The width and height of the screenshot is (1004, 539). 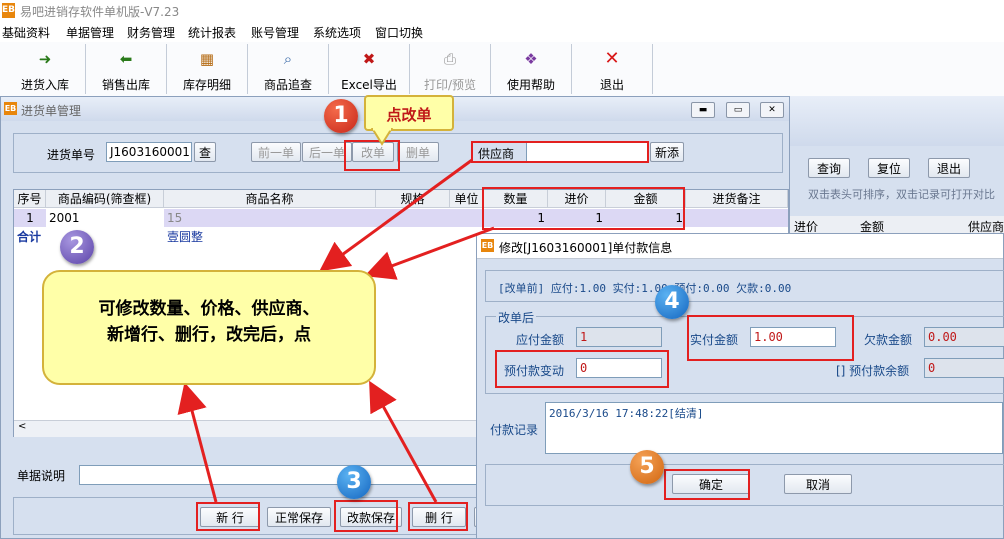 I want to click on step-4-badge: 4, so click(x=672, y=302).